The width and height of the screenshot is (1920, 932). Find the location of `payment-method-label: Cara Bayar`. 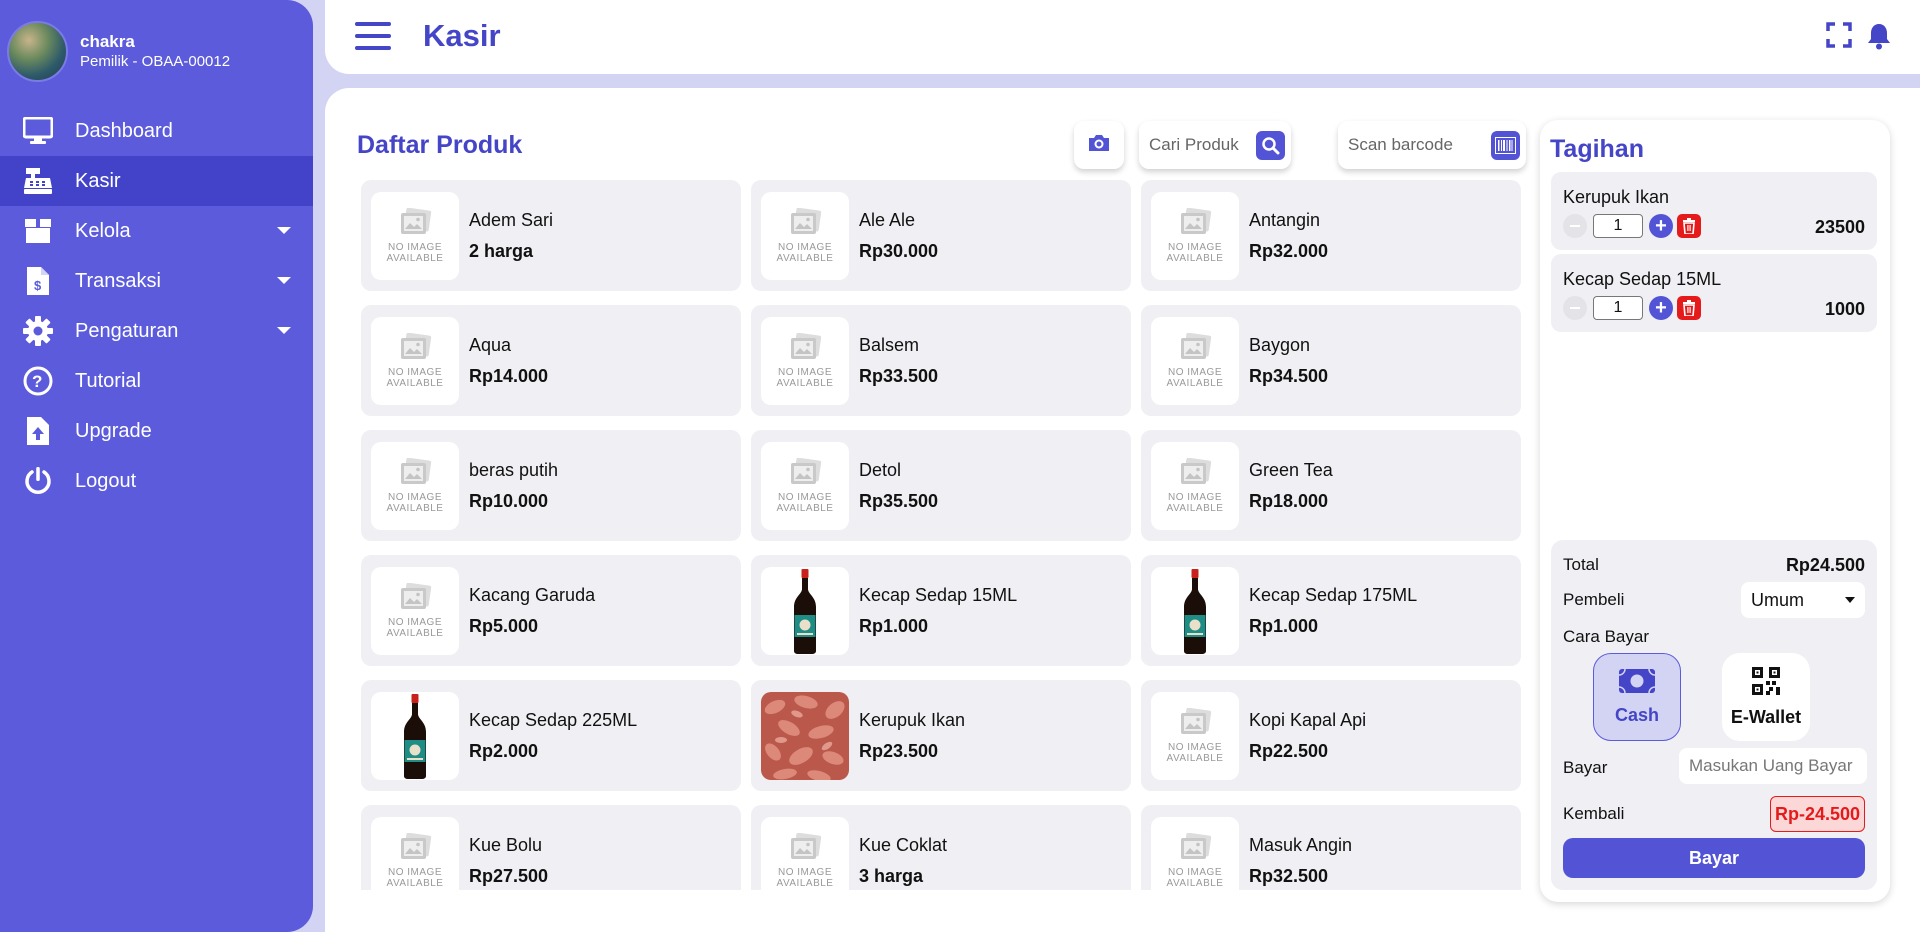

payment-method-label: Cara Bayar is located at coordinates (1606, 636).